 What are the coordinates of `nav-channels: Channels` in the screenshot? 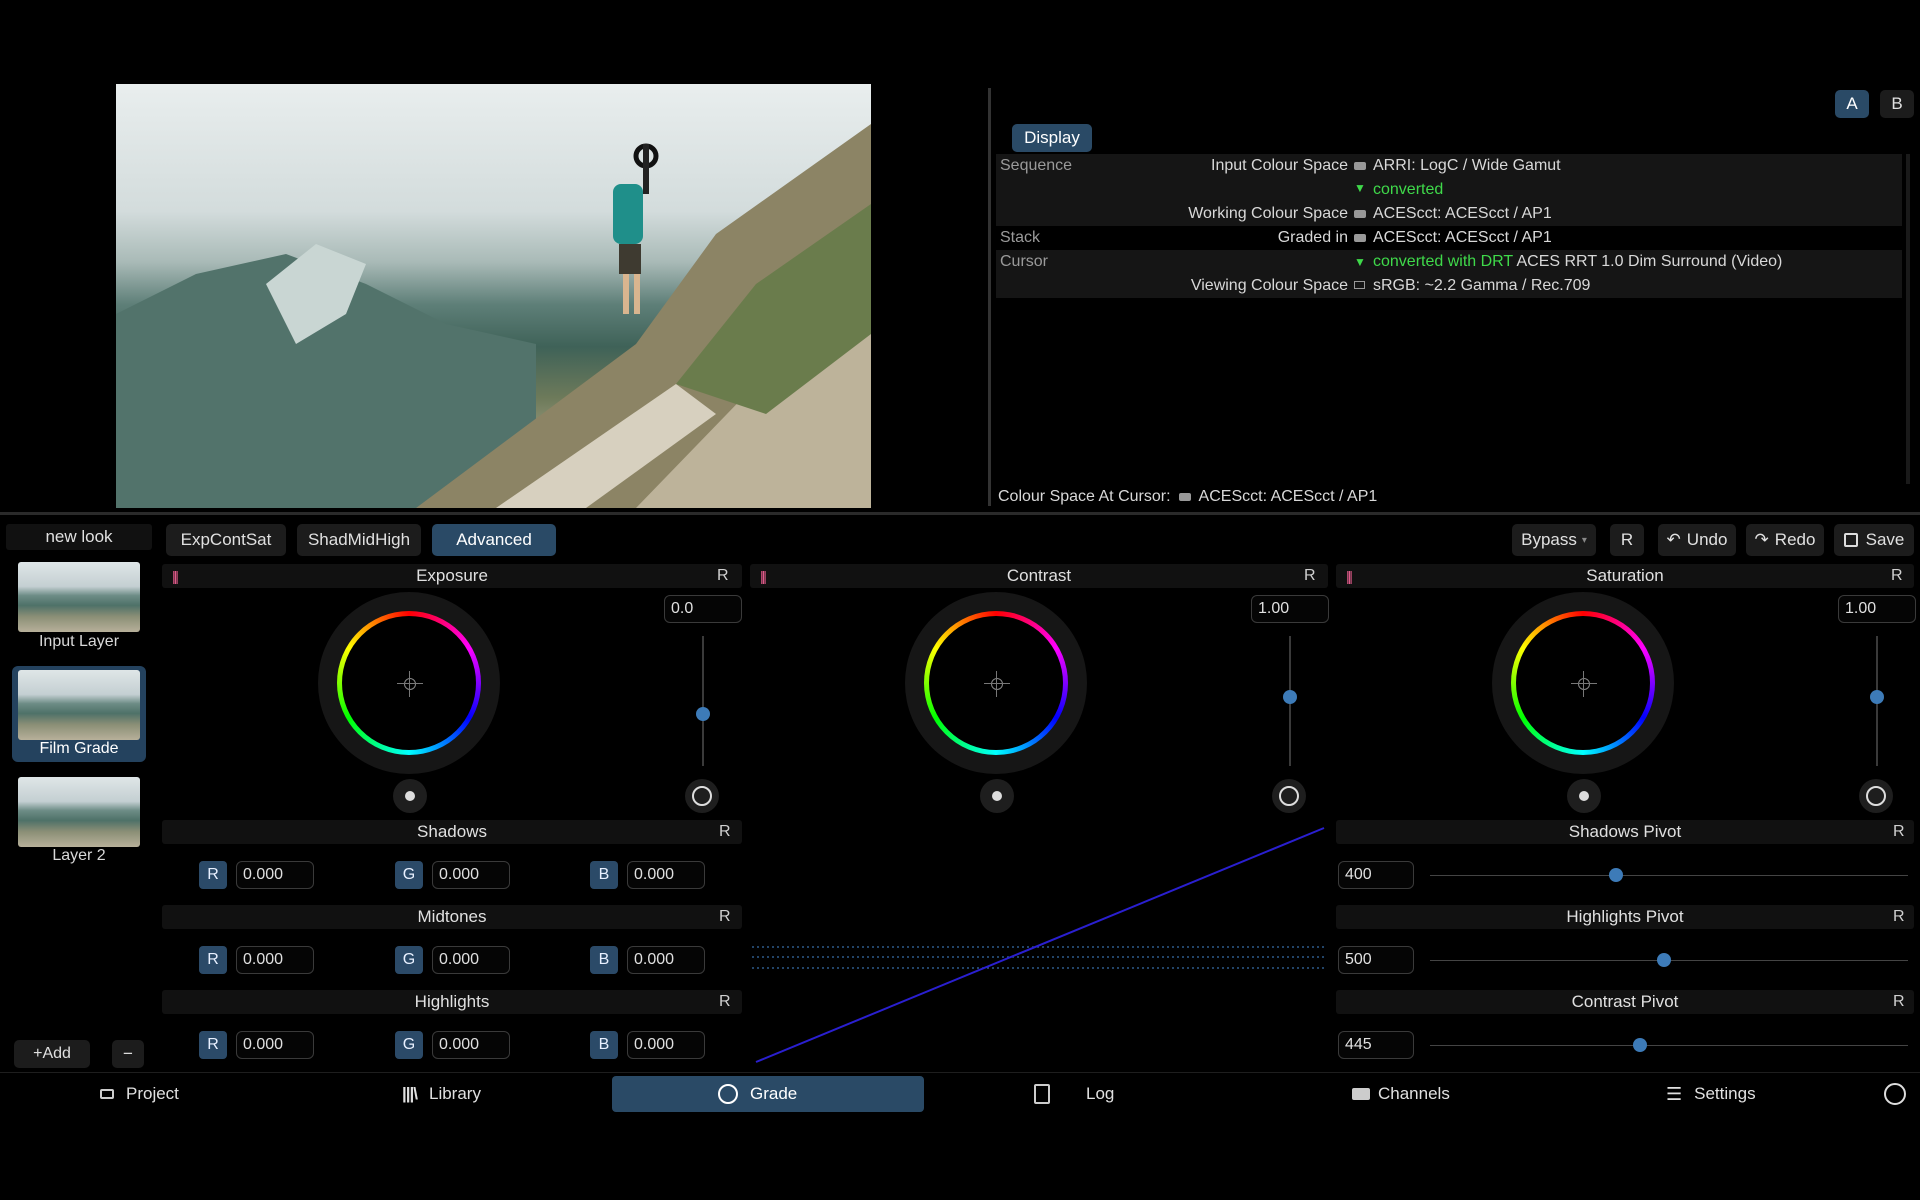 It's located at (1401, 1094).